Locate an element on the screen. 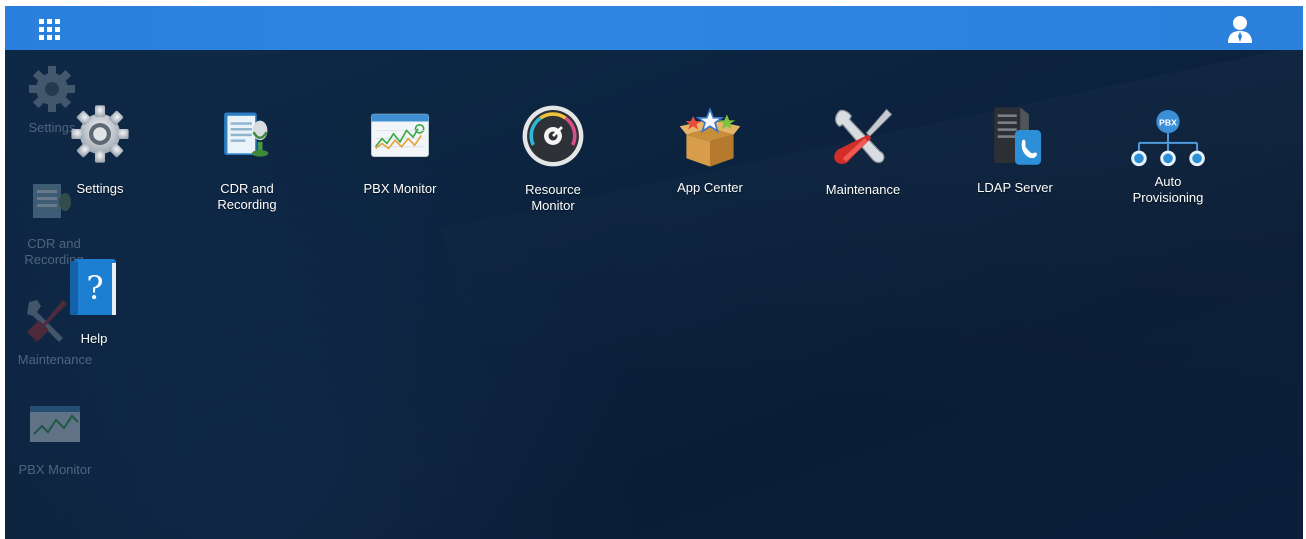 This screenshot has width=1306, height=539. help-book-icon: ? is located at coordinates (93, 287).